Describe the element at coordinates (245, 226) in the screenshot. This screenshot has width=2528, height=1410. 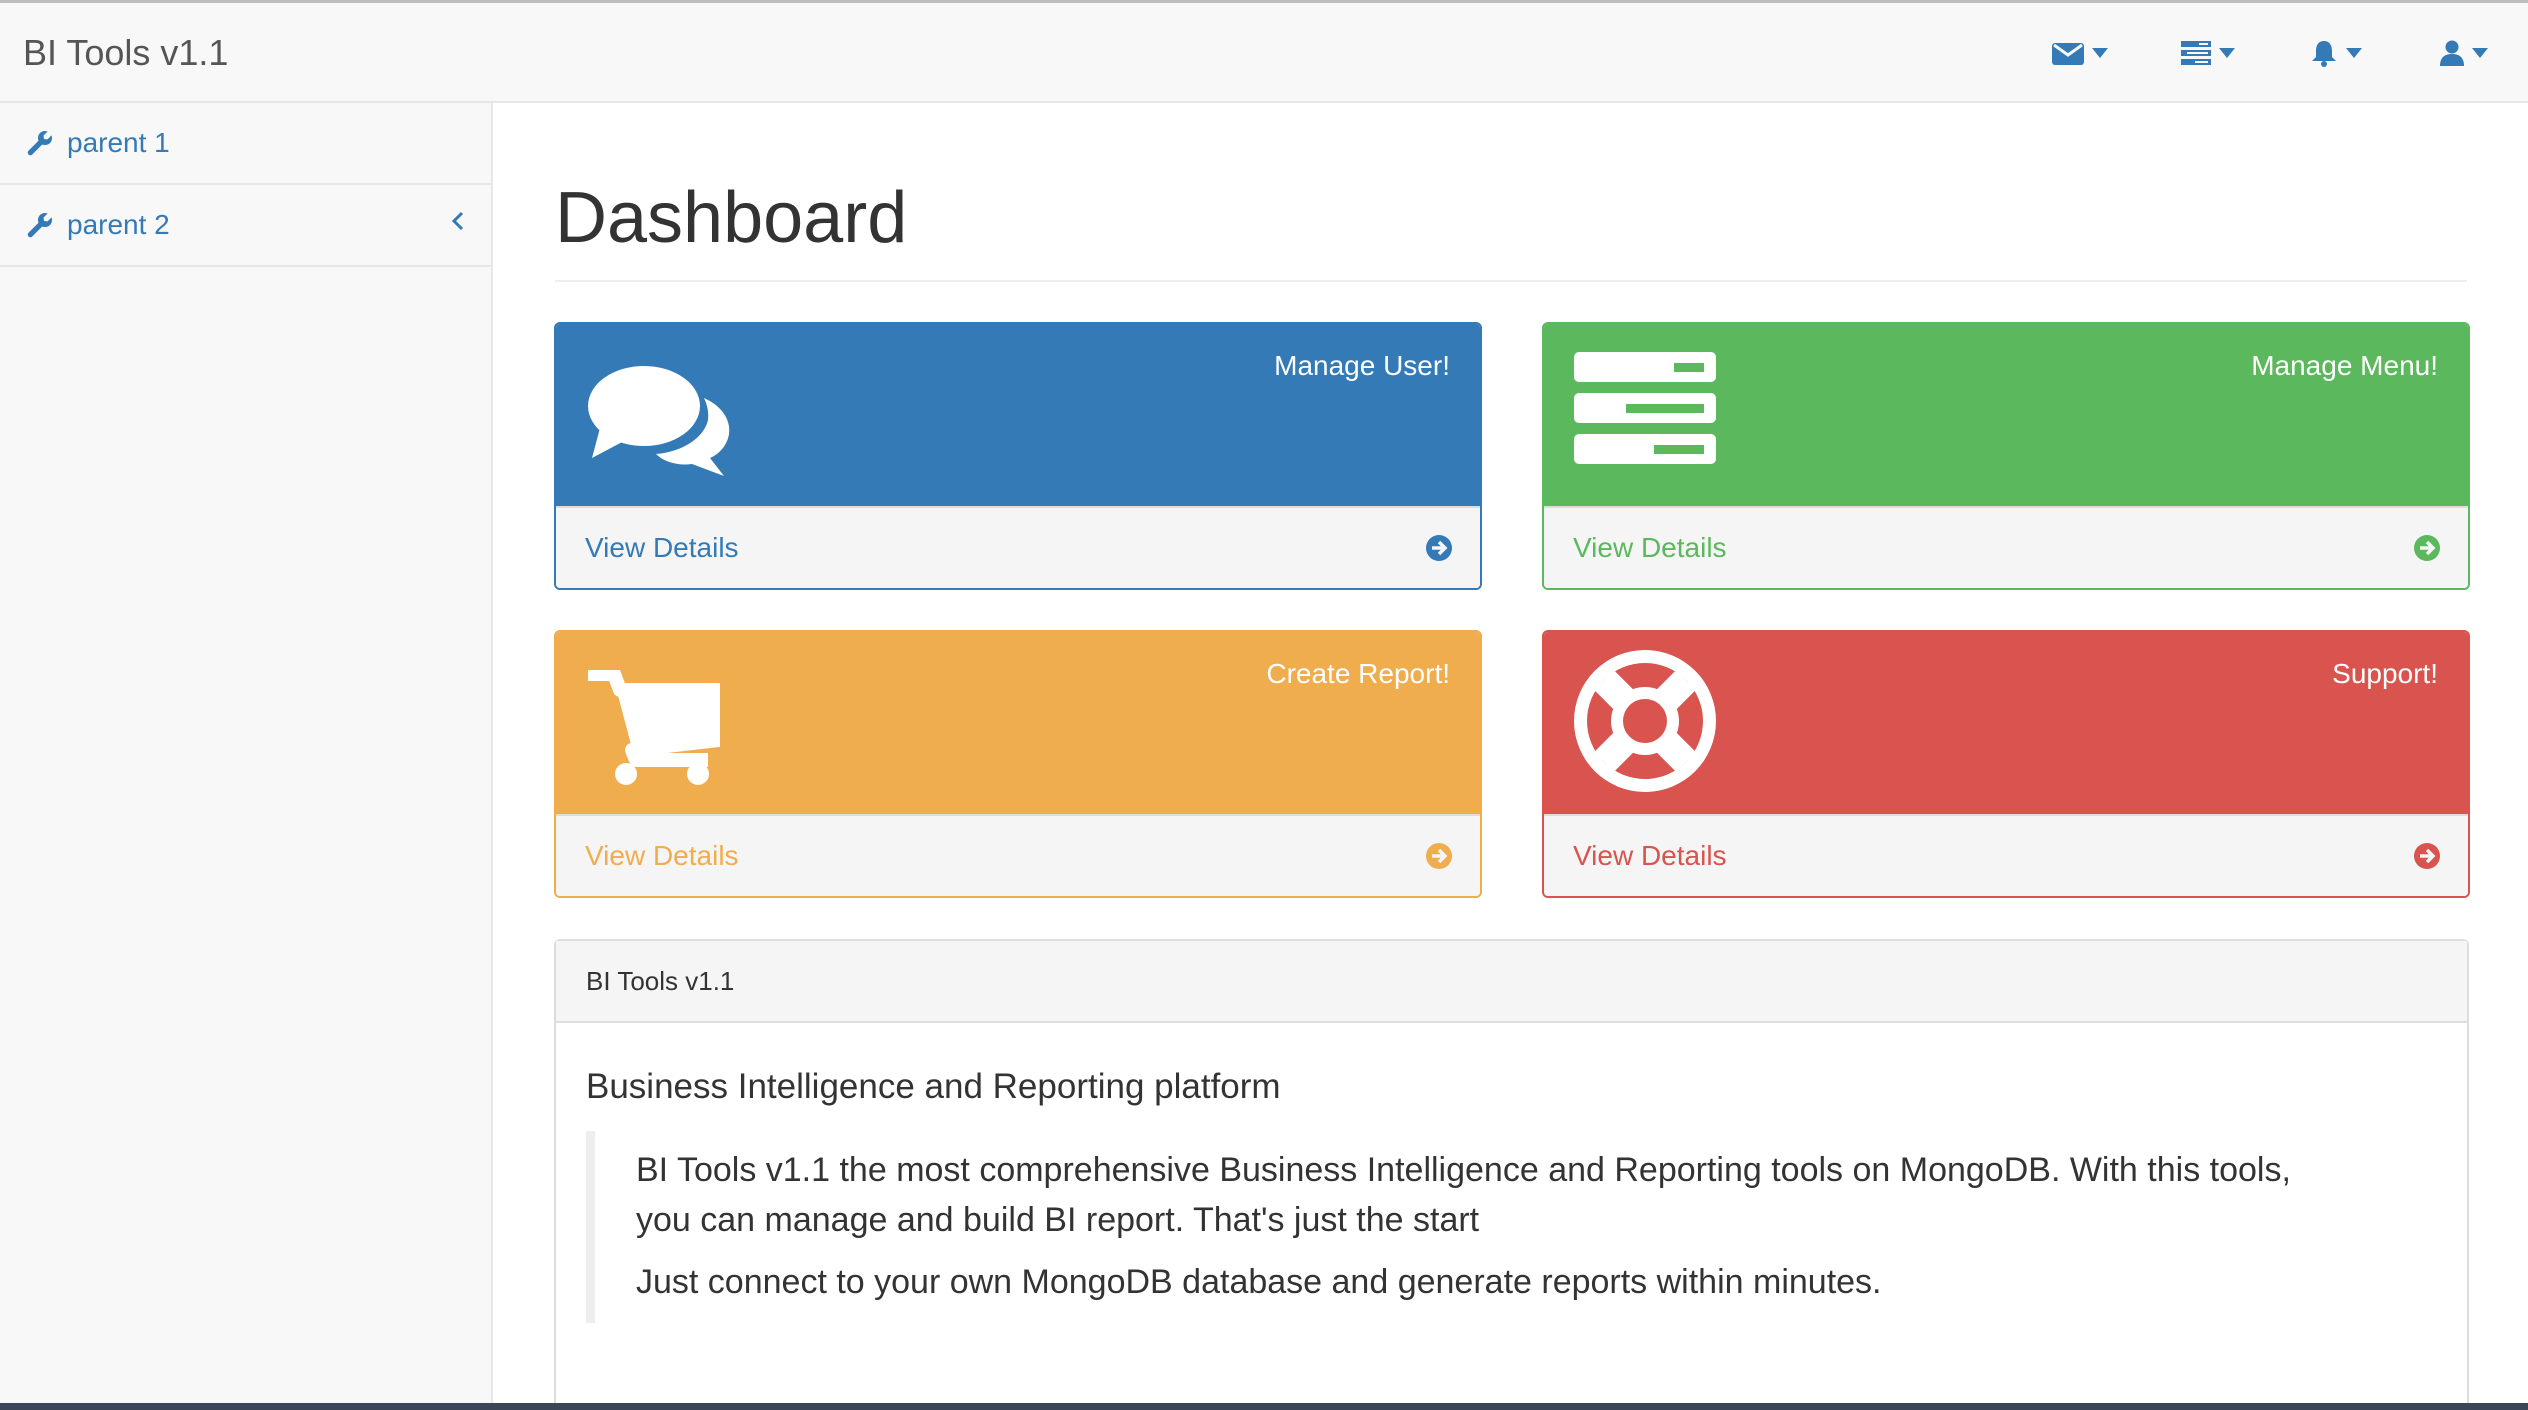
I see `sidebar-item-parent-2: parent 2` at that location.